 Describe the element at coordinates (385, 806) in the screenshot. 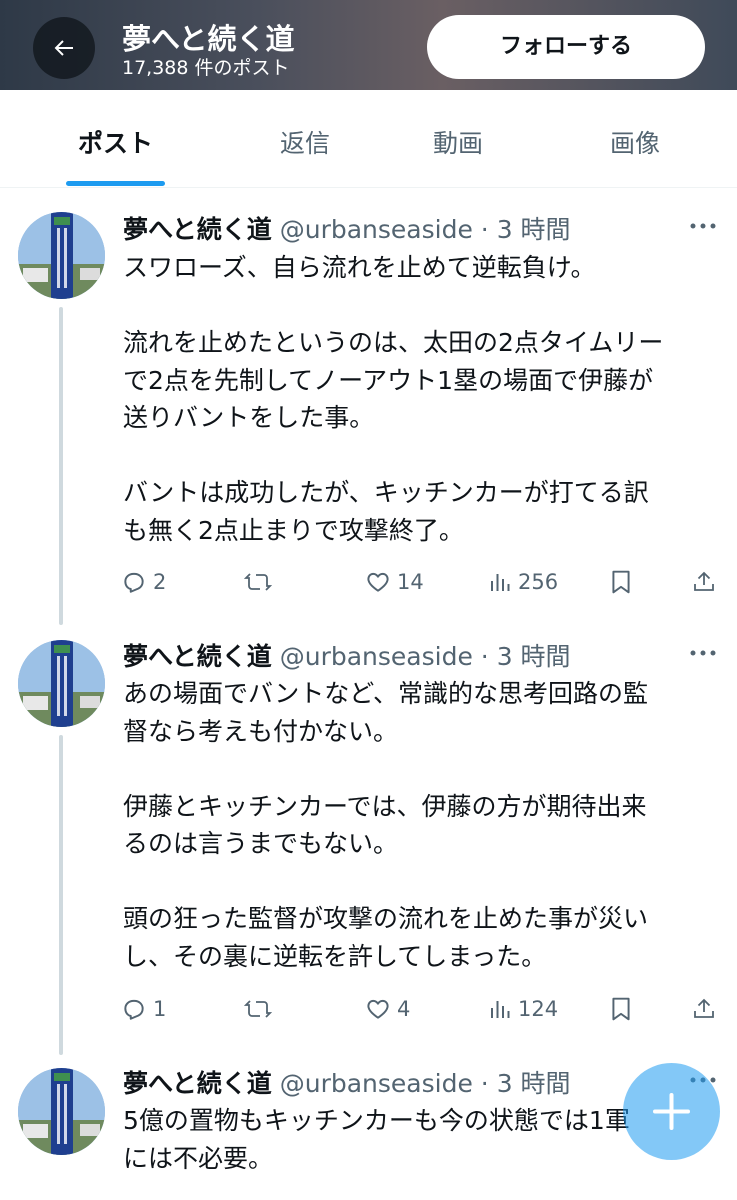

I see `post-text-line: 伊藤とキッチンカーでは、伊藤の方が期待出来` at that location.